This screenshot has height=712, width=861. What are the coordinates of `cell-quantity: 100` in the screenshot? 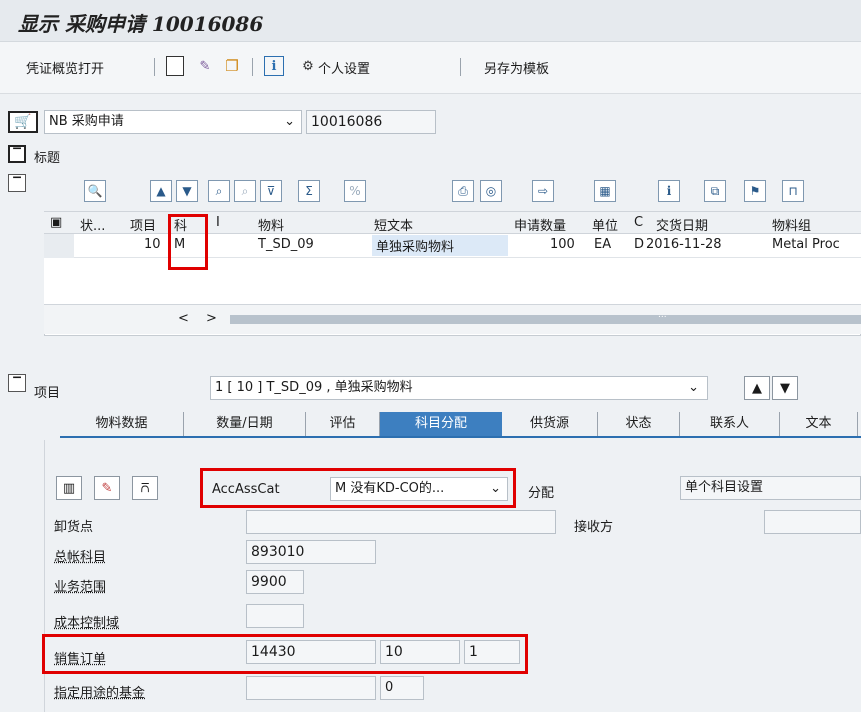 It's located at (562, 244).